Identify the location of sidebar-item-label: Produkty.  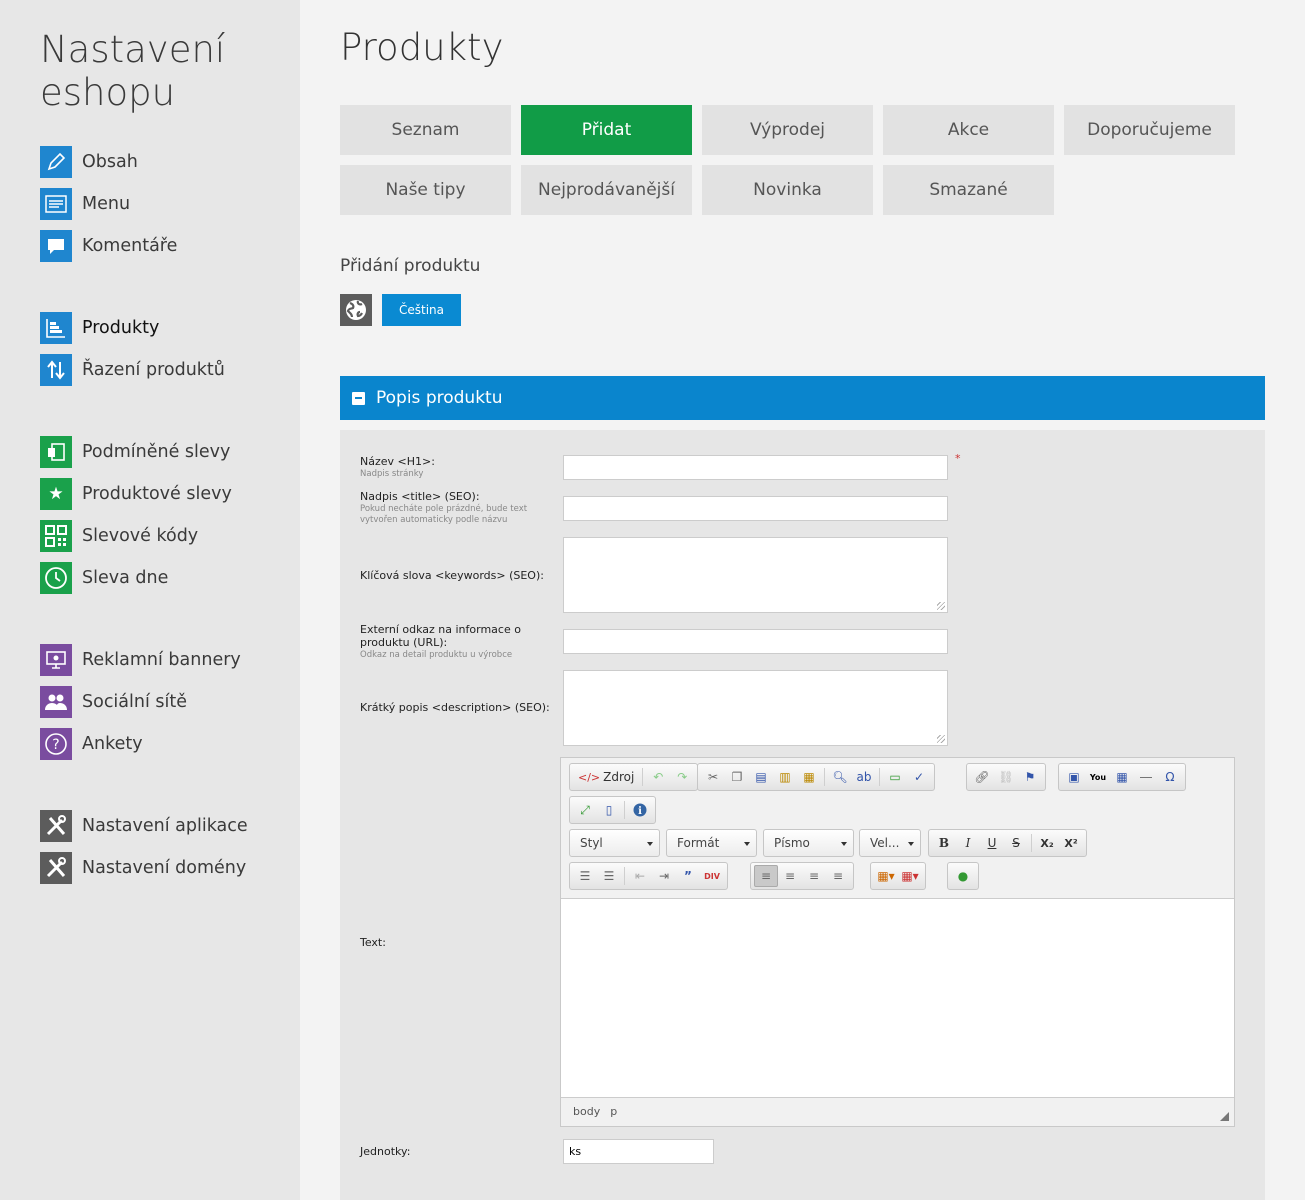
(121, 328).